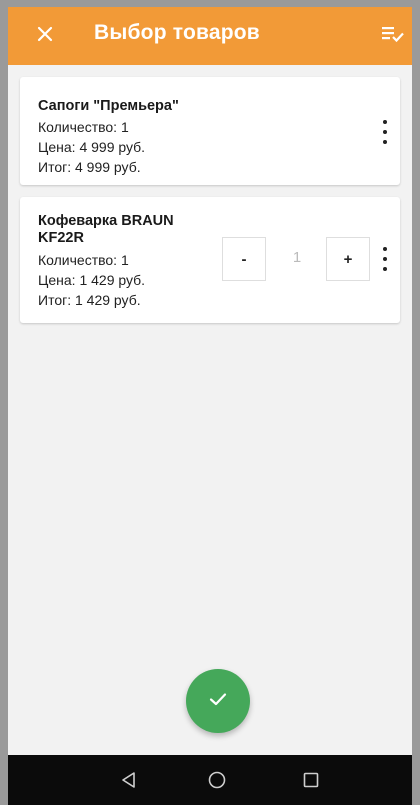 The width and height of the screenshot is (420, 805). What do you see at coordinates (177, 32) in the screenshot?
I see `page-title: Выбор товаров` at bounding box center [177, 32].